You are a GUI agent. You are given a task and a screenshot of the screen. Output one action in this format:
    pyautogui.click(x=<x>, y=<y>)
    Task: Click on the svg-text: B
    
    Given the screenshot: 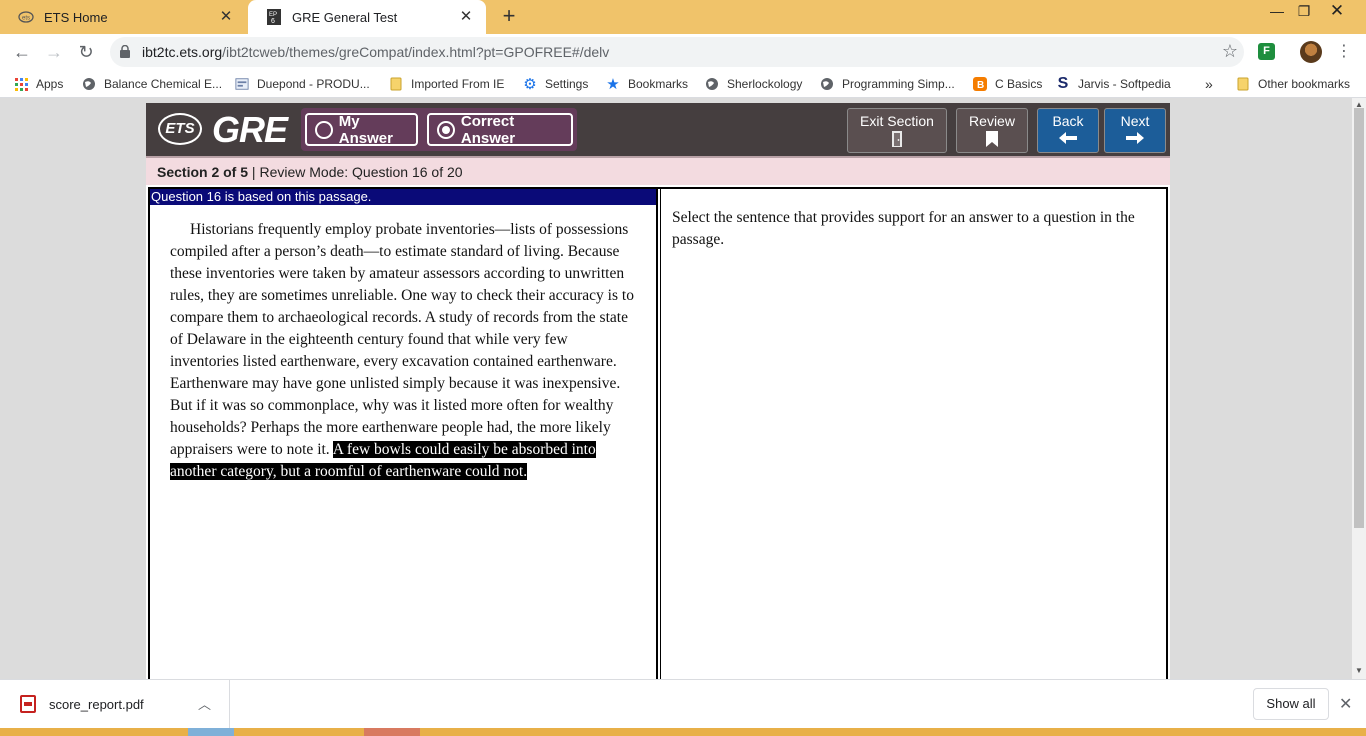 What is the action you would take?
    pyautogui.click(x=980, y=85)
    